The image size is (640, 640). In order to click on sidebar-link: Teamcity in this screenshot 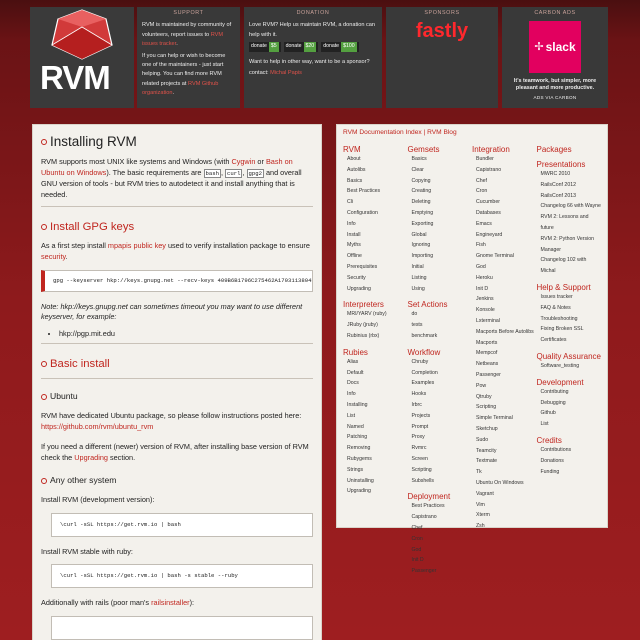, I will do `click(506, 451)`.